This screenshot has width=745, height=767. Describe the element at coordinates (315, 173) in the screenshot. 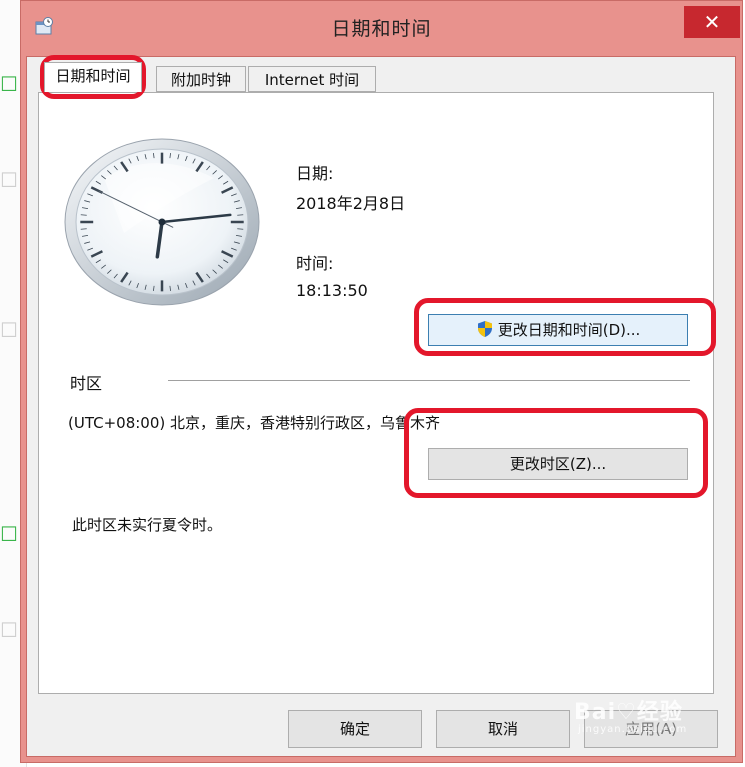

I see `date-label: 日期:` at that location.